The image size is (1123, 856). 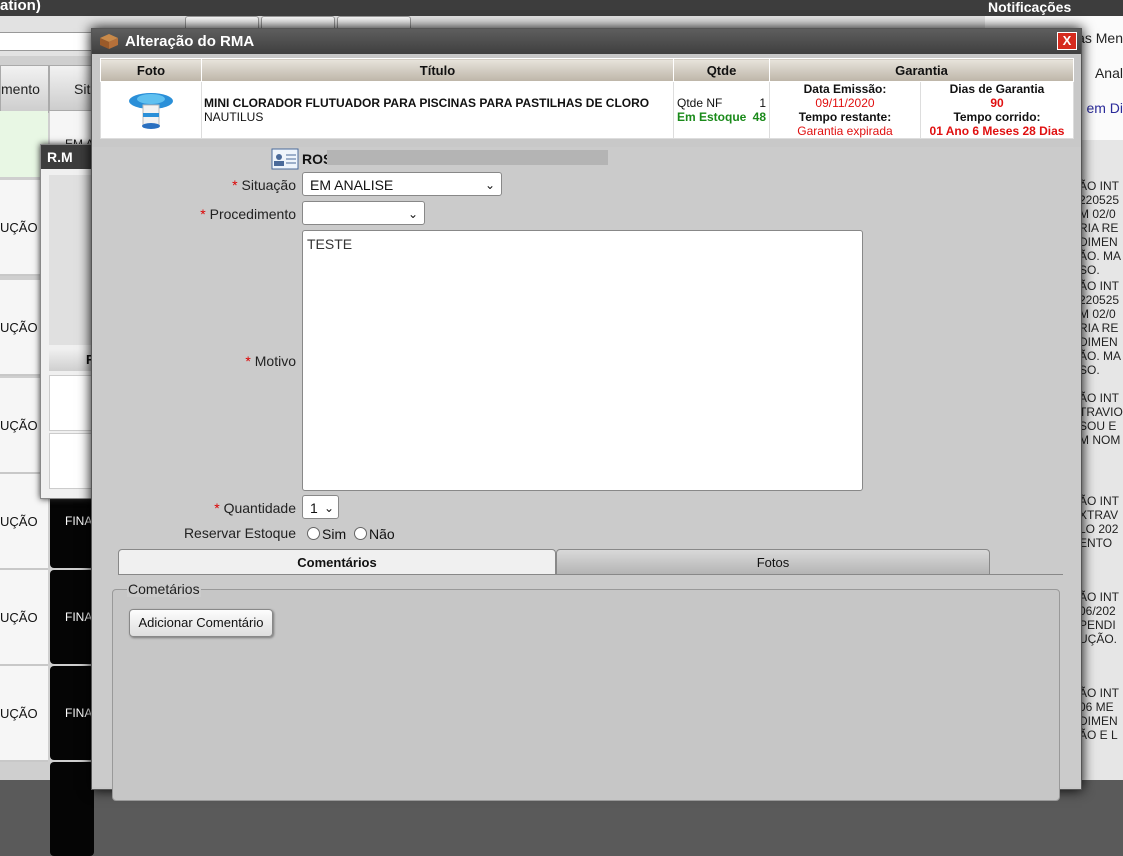 I want to click on situacao-label: * Situação, so click(x=264, y=185).